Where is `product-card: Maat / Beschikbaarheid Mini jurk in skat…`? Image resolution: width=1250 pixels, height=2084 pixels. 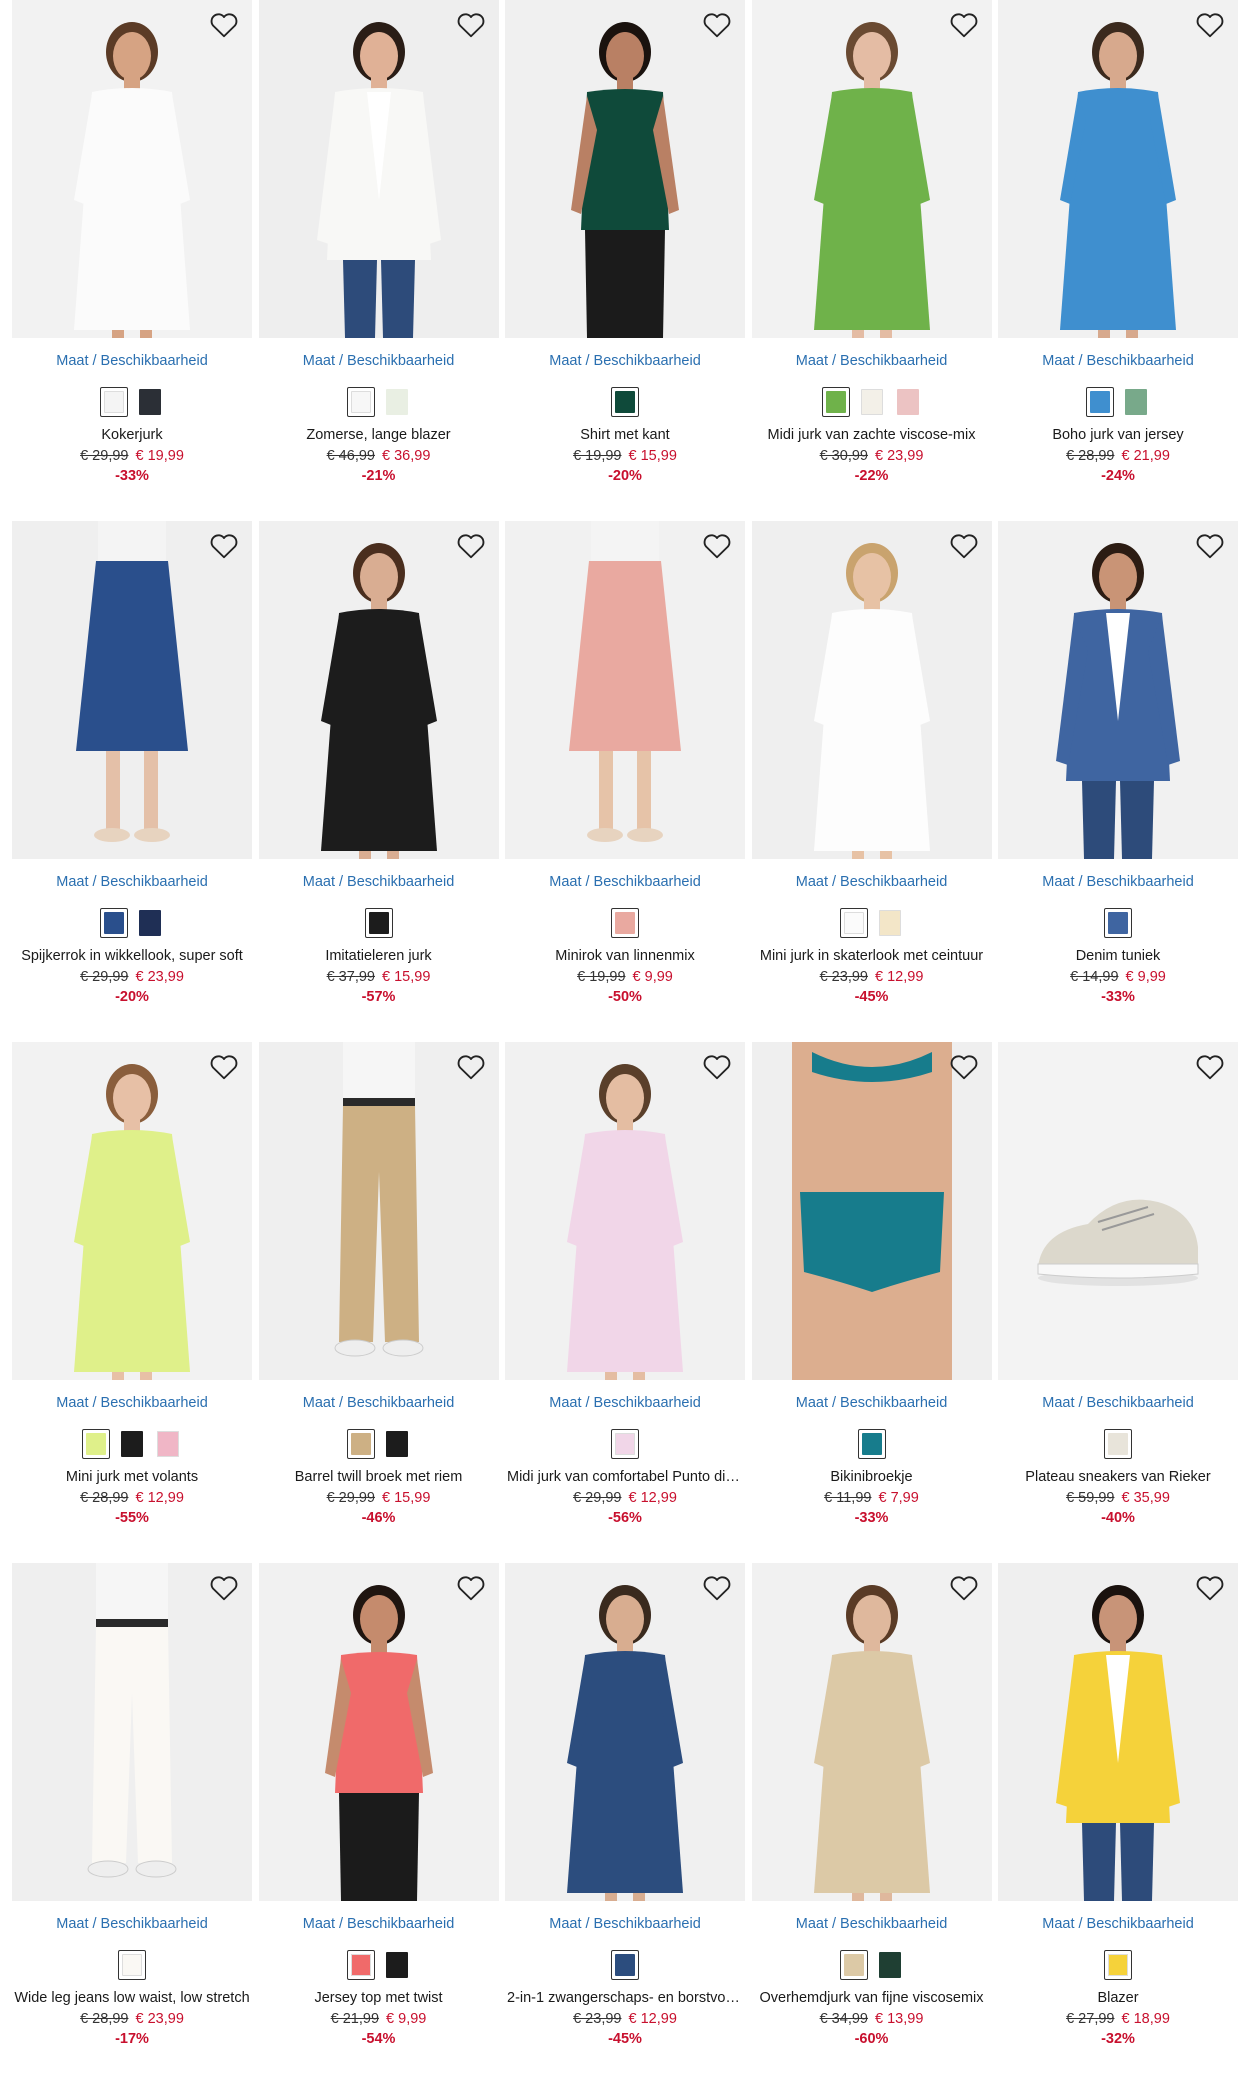
product-card: Maat / Beschikbaarheid Mini jurk in skat… is located at coordinates (871, 781).